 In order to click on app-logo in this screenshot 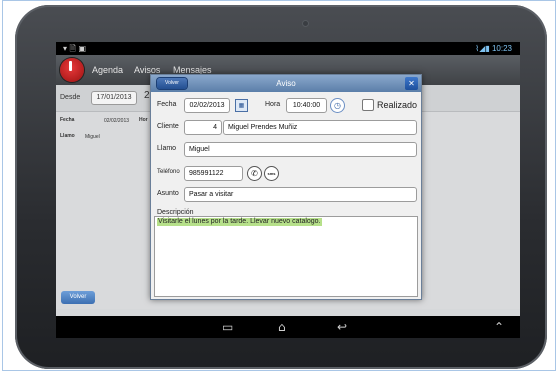, I will do `click(72, 70)`.